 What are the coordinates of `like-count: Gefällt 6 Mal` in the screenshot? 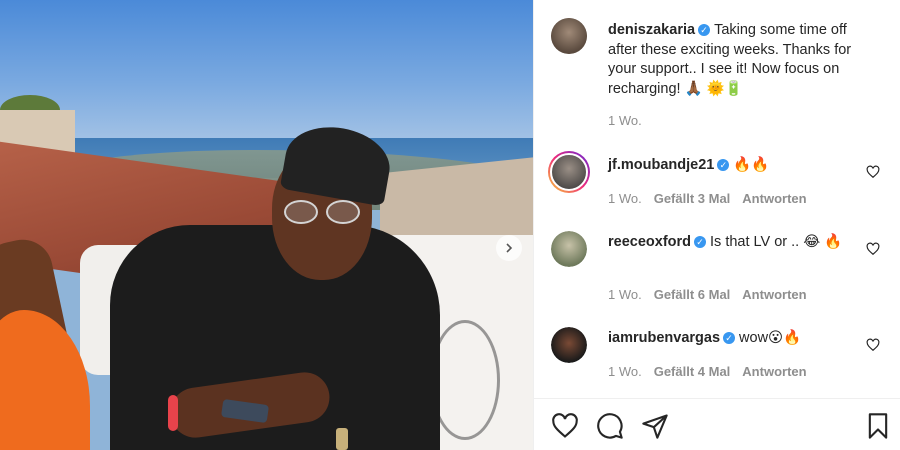 It's located at (692, 294).